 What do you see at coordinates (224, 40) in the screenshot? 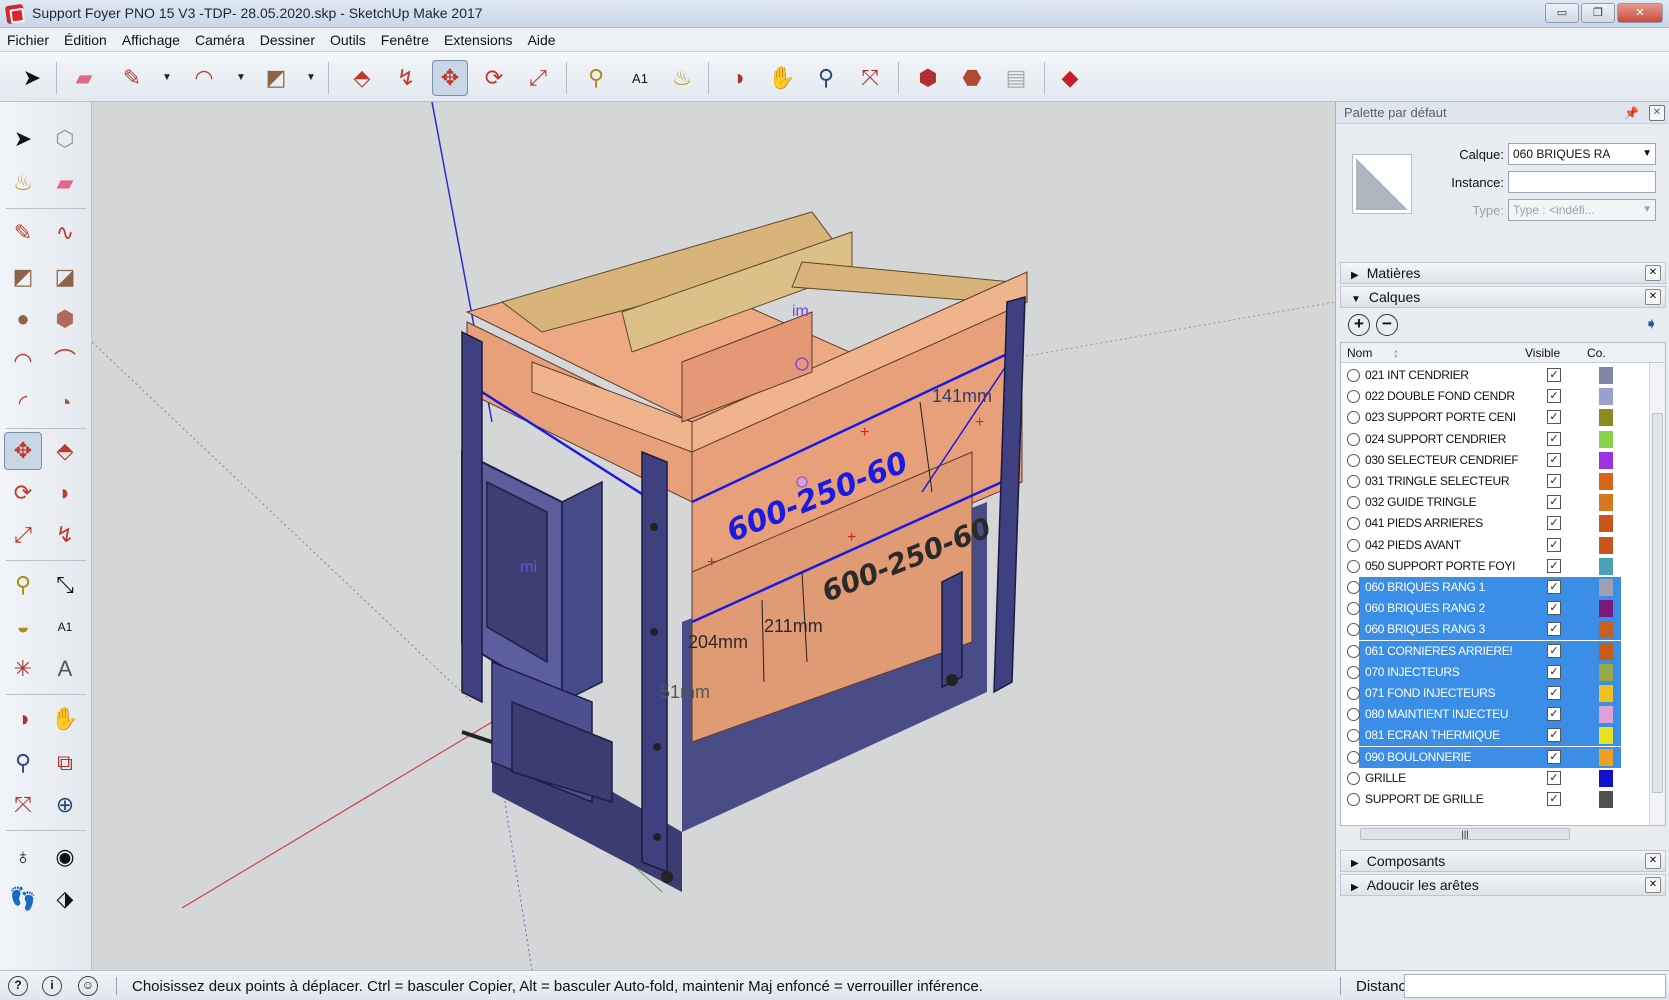
I see `menu-camera: Caméra` at bounding box center [224, 40].